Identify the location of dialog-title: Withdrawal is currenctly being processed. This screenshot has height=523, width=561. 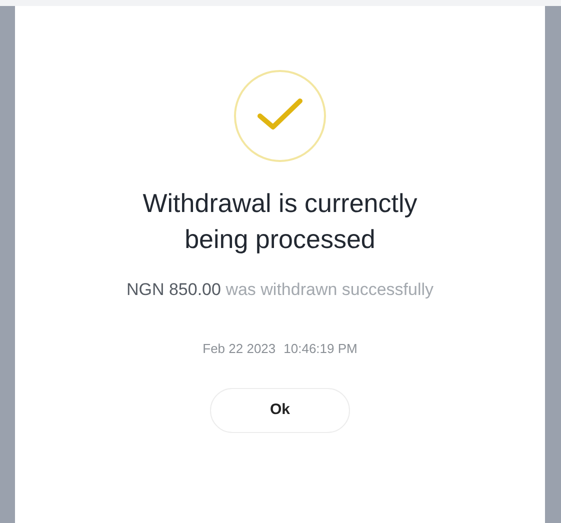
(280, 221).